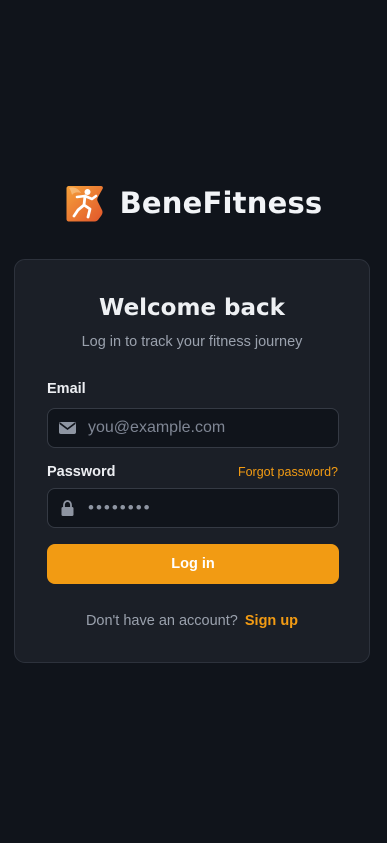 This screenshot has width=387, height=843. Describe the element at coordinates (192, 308) in the screenshot. I see `card-title: Welcome back` at that location.